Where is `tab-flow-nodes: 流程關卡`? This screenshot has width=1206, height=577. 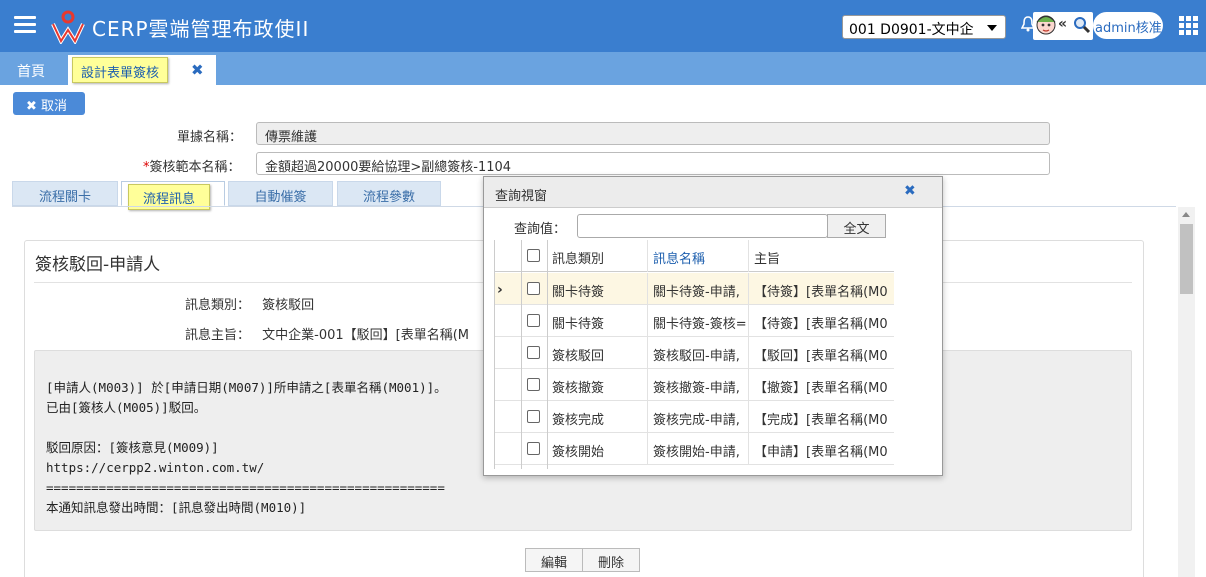 tab-flow-nodes: 流程關卡 is located at coordinates (65, 193).